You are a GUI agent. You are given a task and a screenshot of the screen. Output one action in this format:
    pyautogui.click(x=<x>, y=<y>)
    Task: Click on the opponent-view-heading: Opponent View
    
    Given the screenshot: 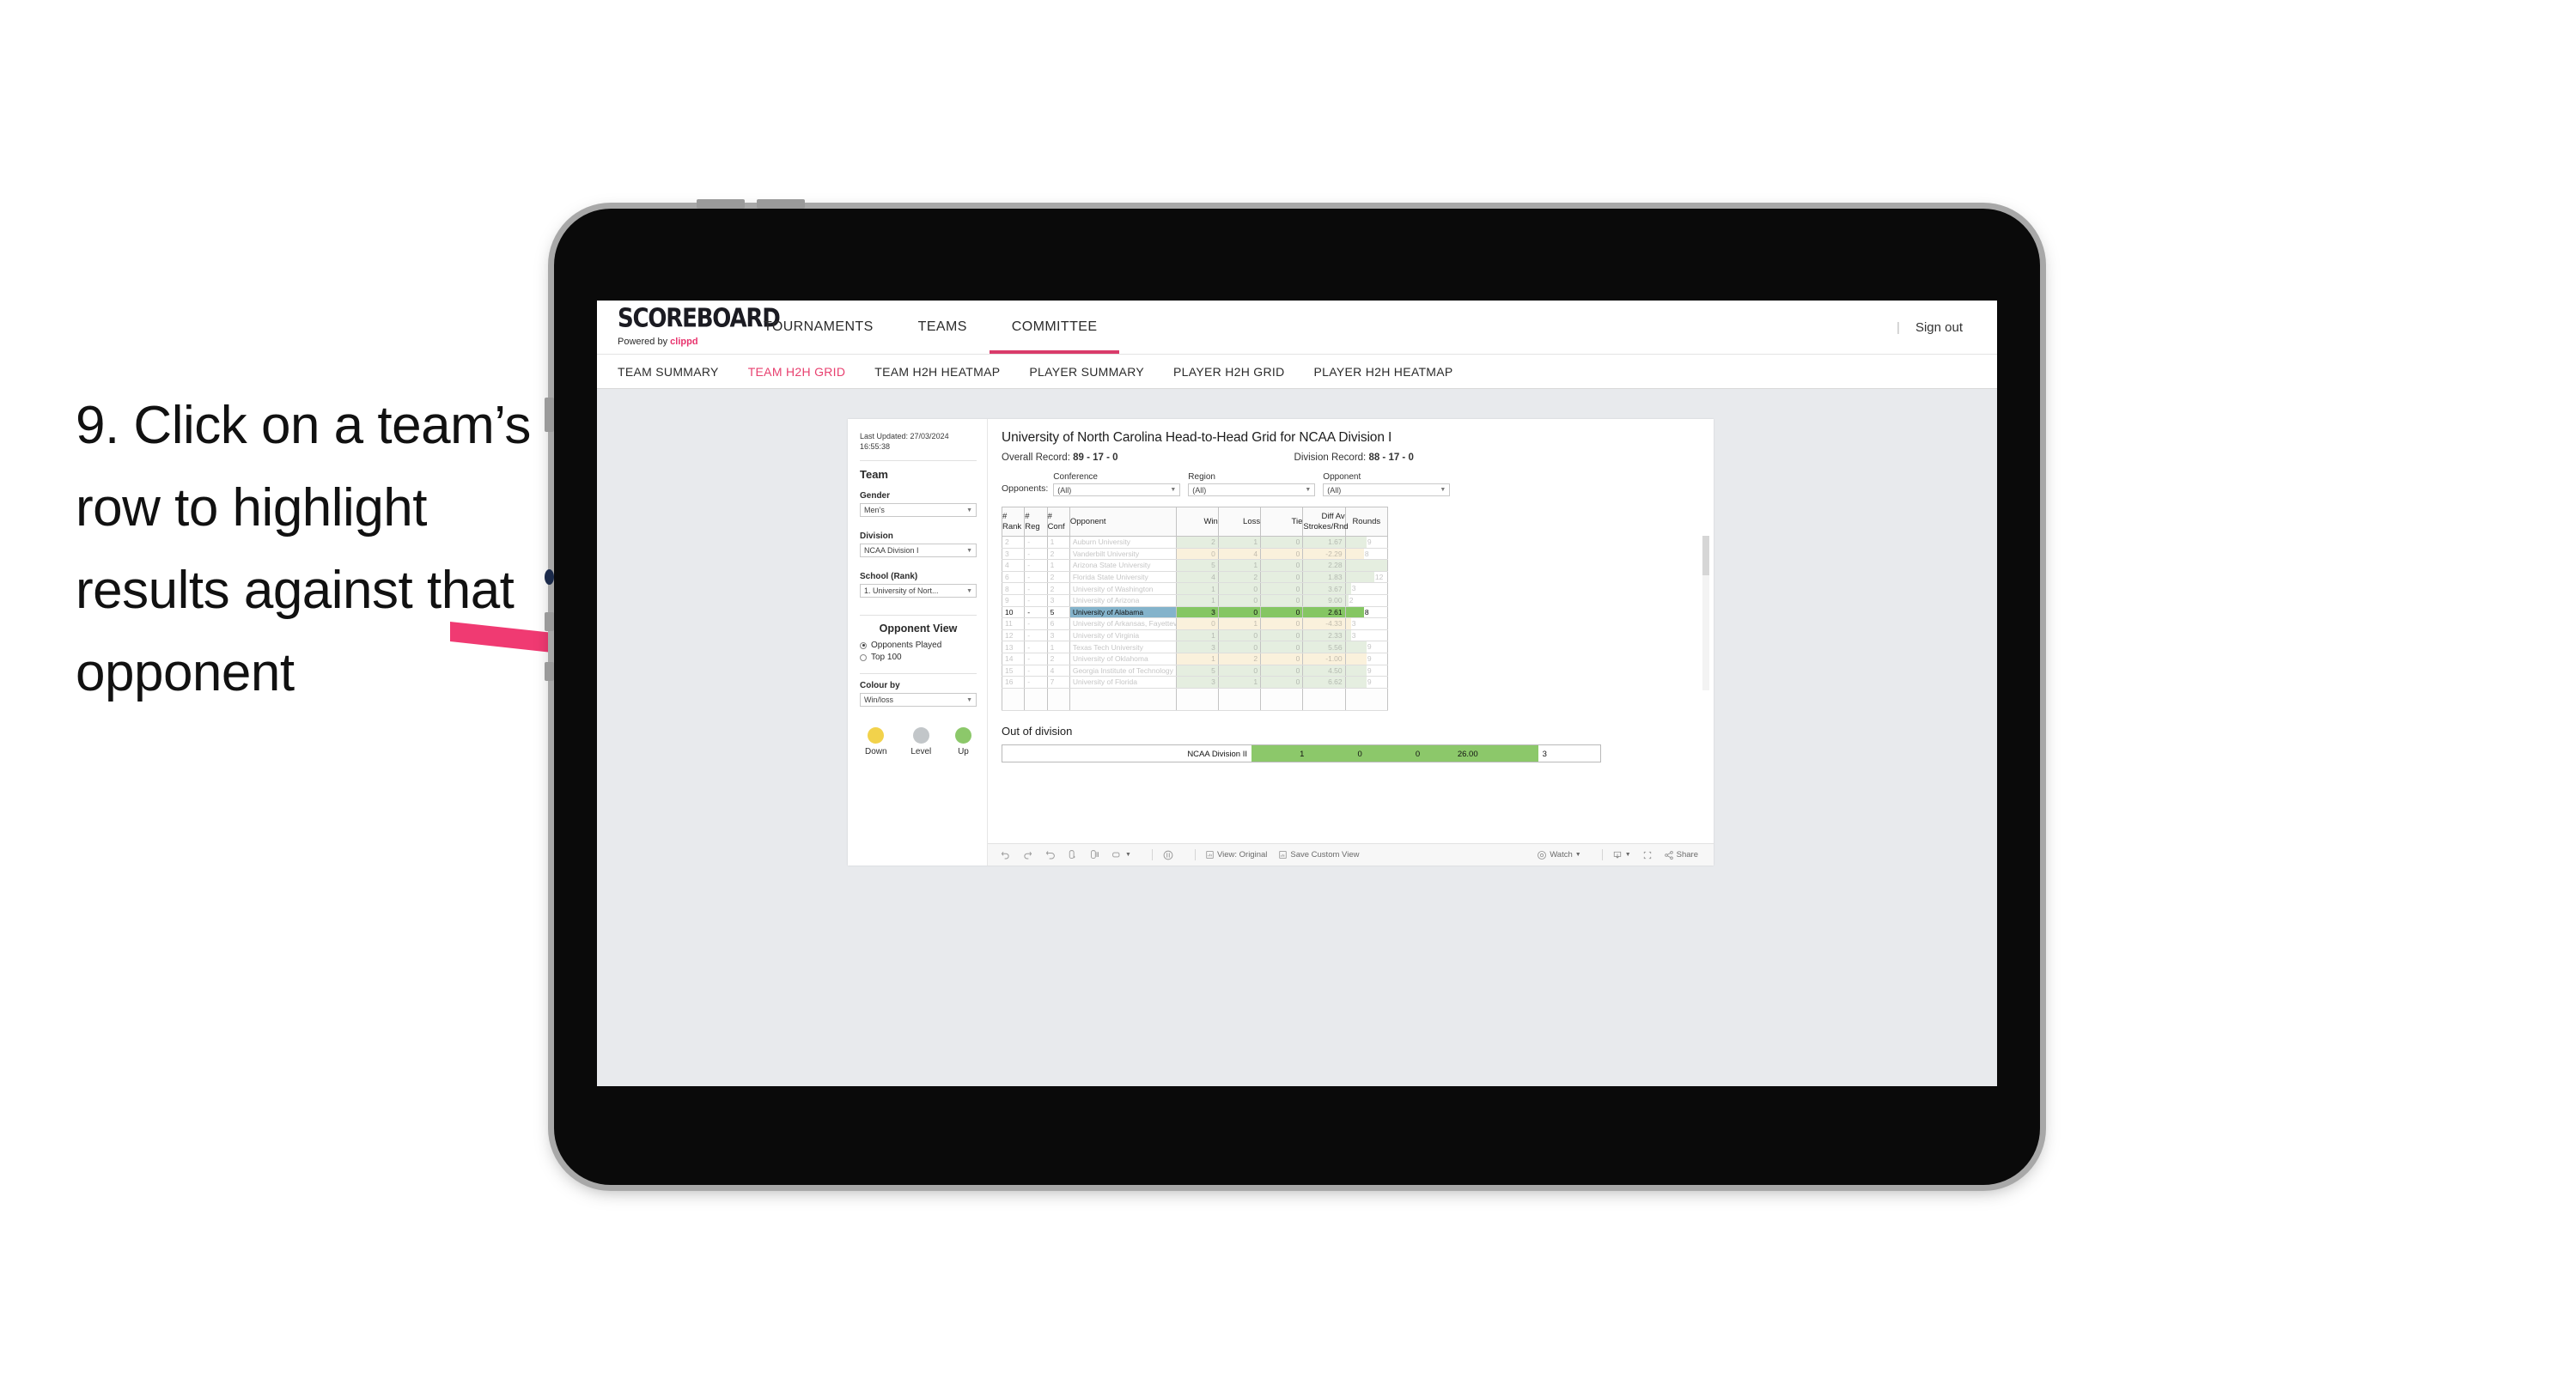 What is the action you would take?
    pyautogui.click(x=918, y=629)
    